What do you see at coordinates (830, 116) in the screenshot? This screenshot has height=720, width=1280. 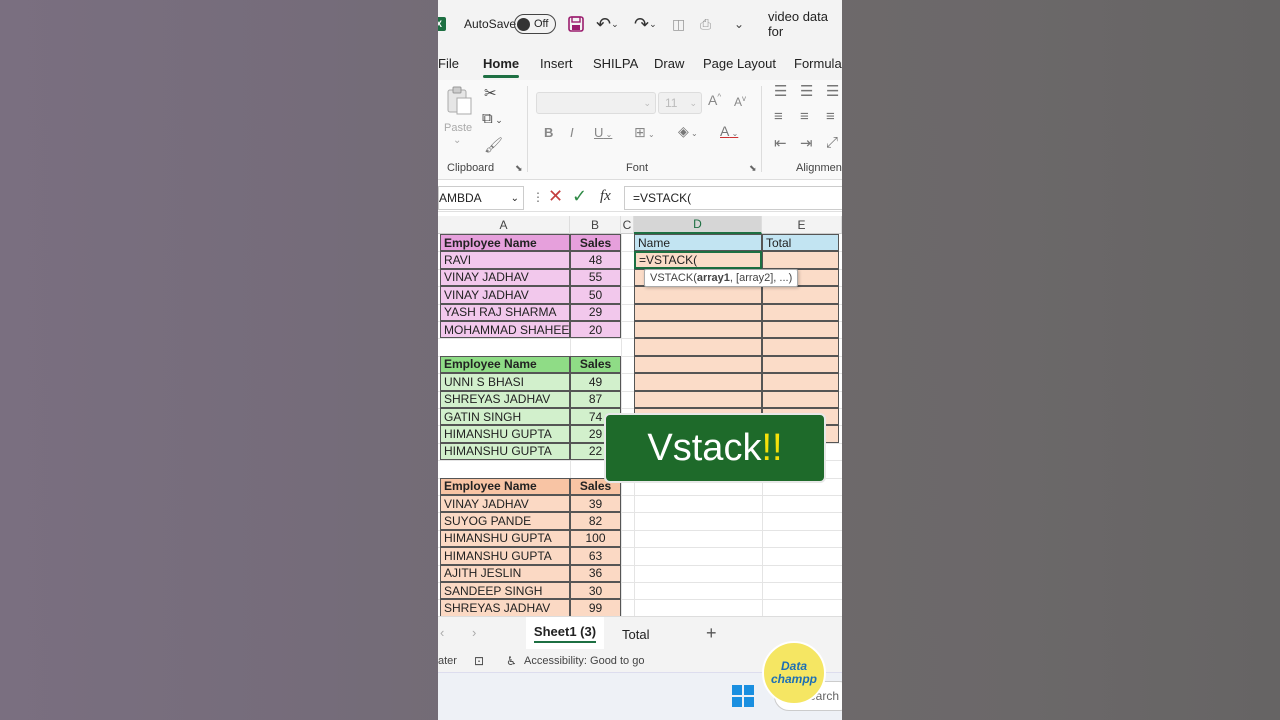 I see `align-right-icon: ≡` at bounding box center [830, 116].